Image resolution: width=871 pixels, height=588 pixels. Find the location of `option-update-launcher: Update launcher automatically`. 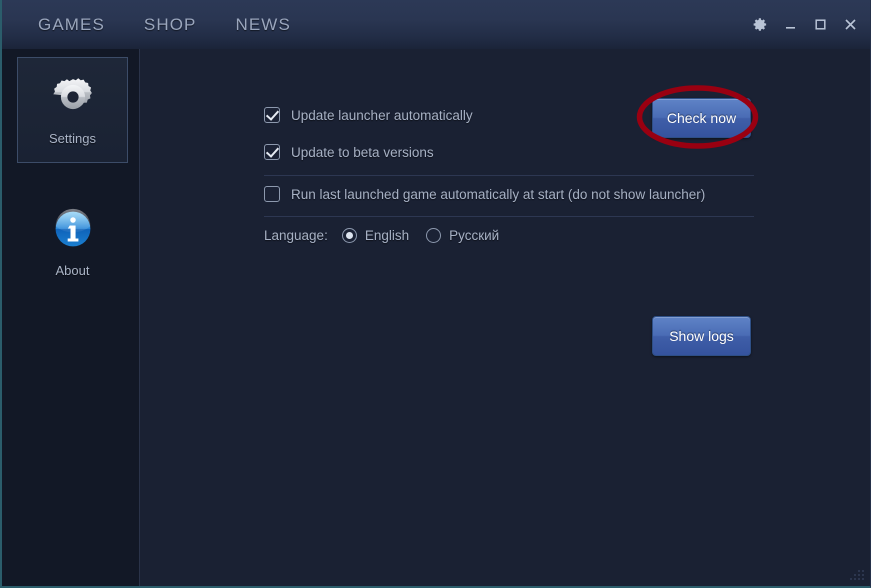

option-update-launcher: Update launcher automatically is located at coordinates (368, 115).